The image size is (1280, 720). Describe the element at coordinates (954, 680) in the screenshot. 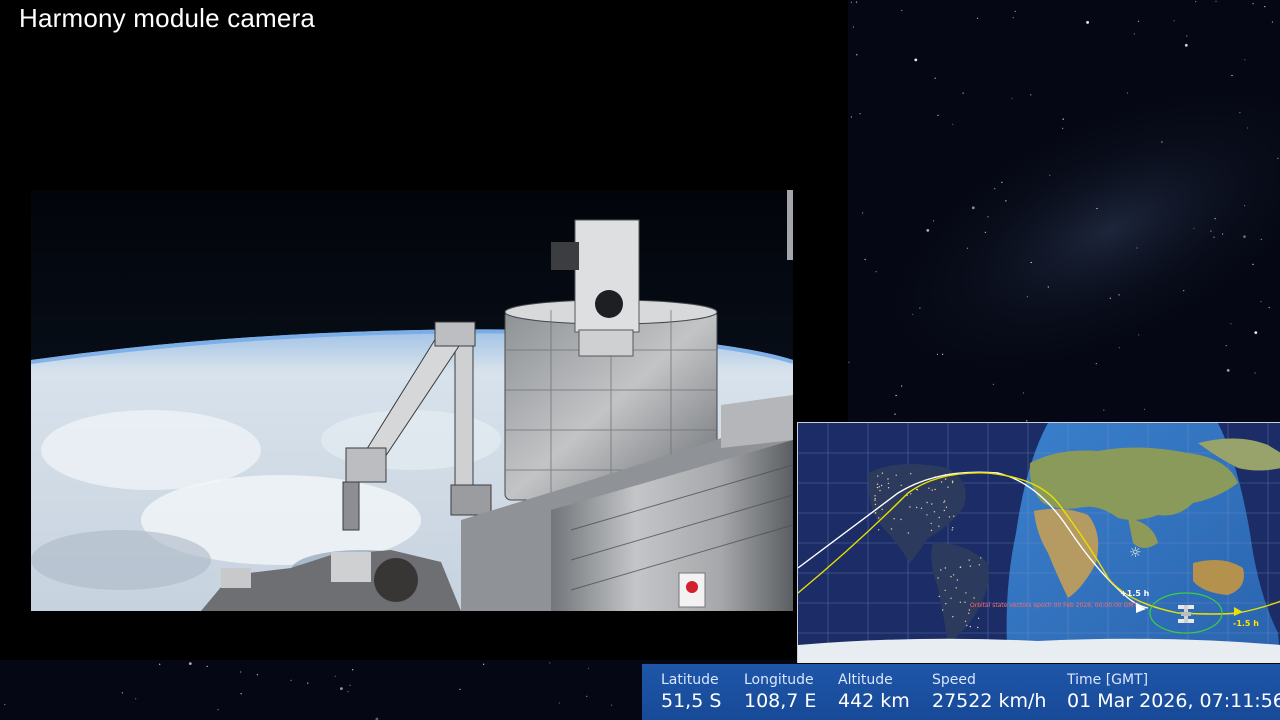

I see `speed-label: Speed` at that location.